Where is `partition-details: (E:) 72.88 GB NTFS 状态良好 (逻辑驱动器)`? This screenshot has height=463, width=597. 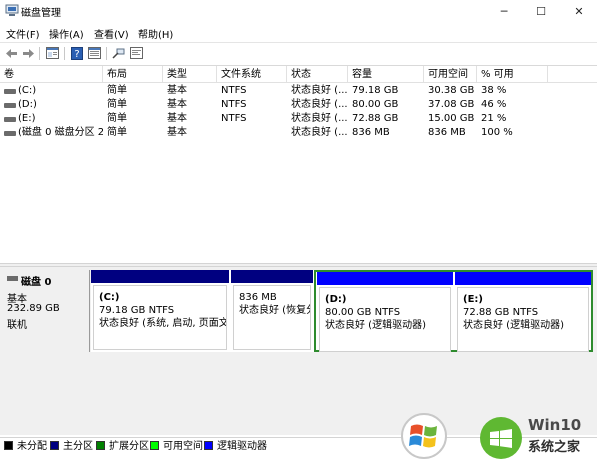 partition-details: (E:) 72.88 GB NTFS 状态良好 (逻辑驱动器) is located at coordinates (523, 319).